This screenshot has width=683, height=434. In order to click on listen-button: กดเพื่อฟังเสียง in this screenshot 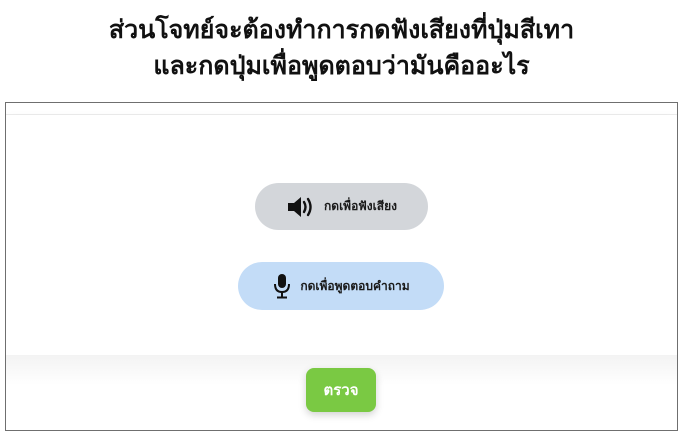, I will do `click(341, 206)`.